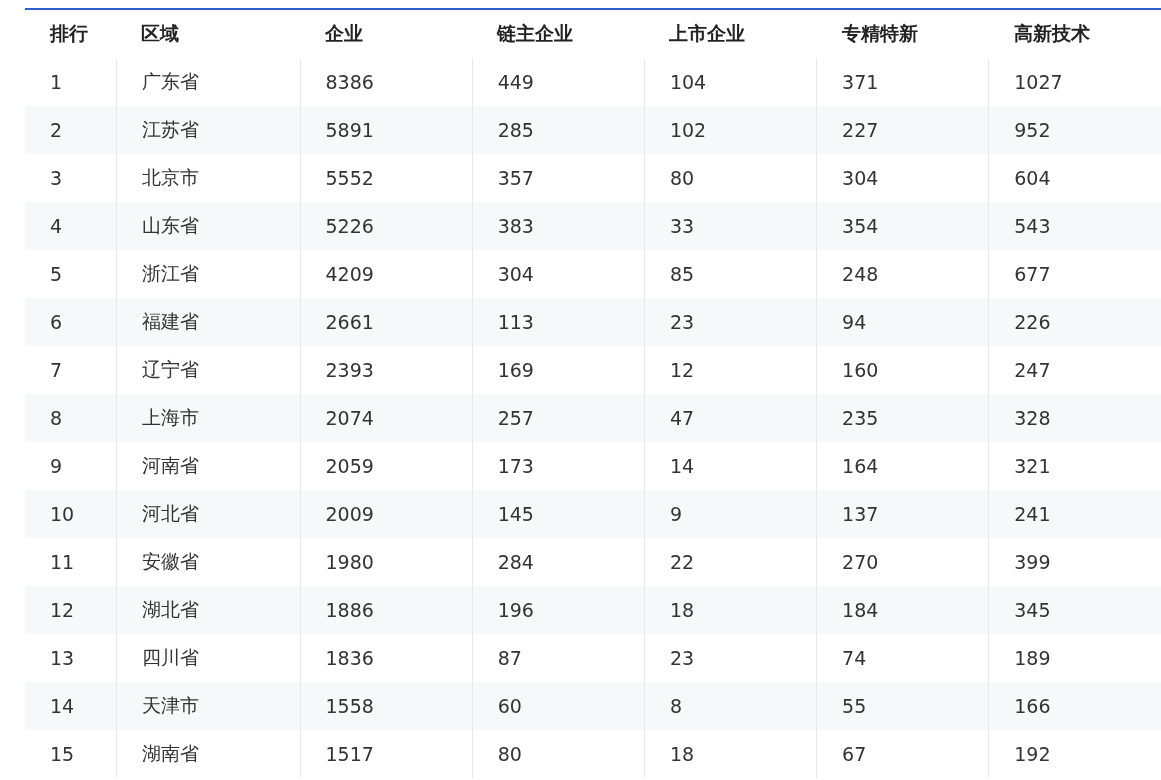  What do you see at coordinates (902, 706) in the screenshot?
I see `table-cell: 55` at bounding box center [902, 706].